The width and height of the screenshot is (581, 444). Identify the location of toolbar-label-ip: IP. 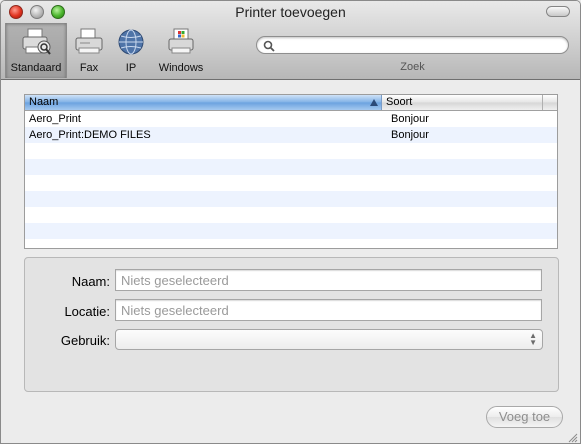
(131, 68).